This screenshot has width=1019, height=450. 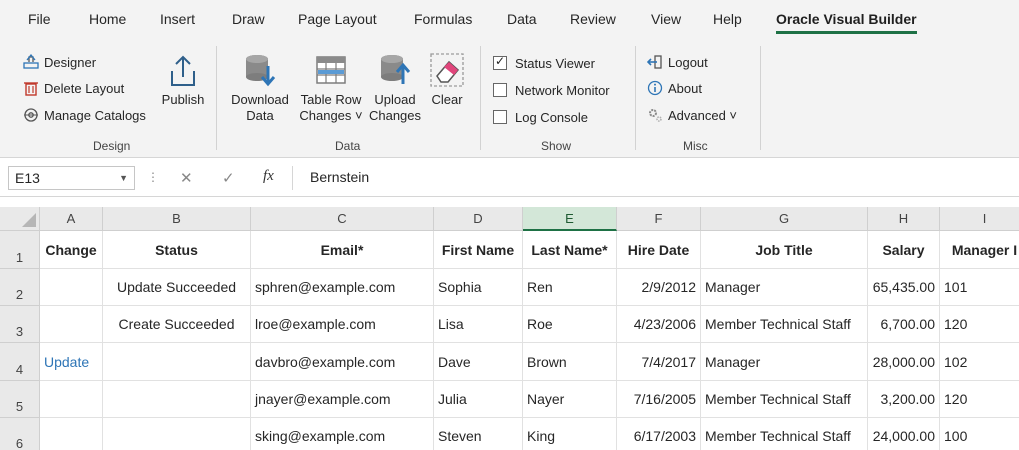 I want to click on cell-h1: Salary, so click(x=904, y=250).